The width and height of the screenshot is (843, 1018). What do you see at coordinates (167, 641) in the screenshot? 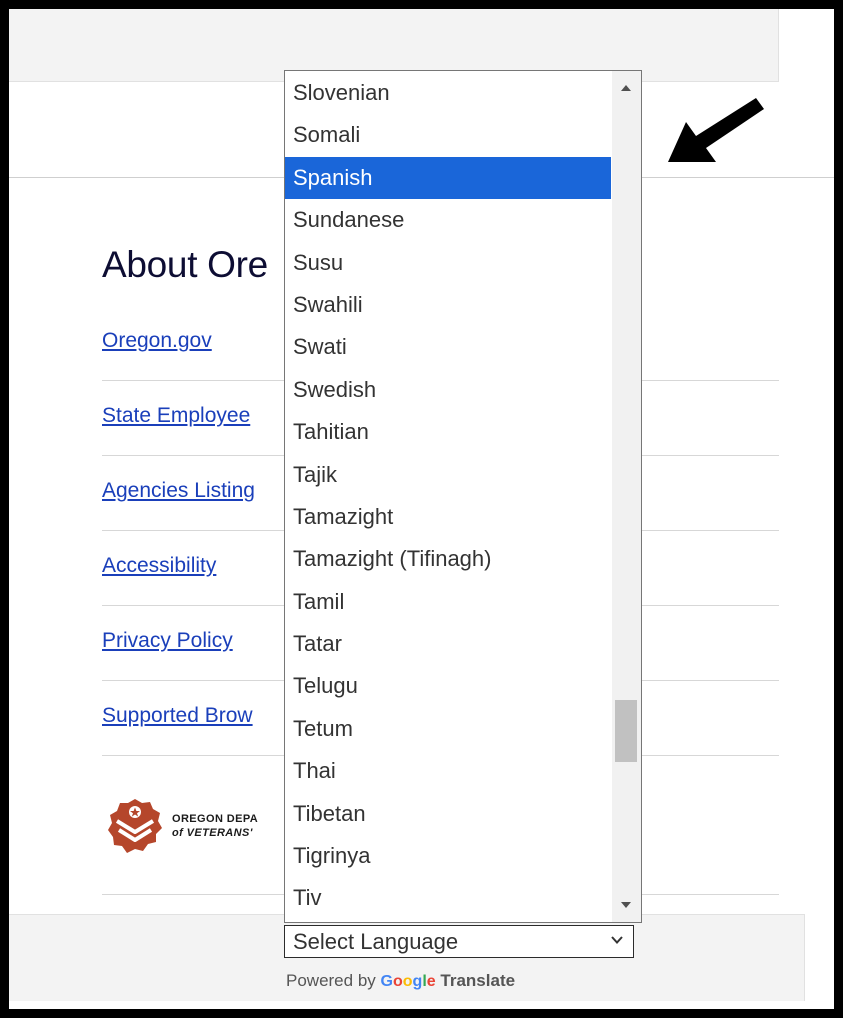
I see `link-privacy-policy: Privacy Policy` at bounding box center [167, 641].